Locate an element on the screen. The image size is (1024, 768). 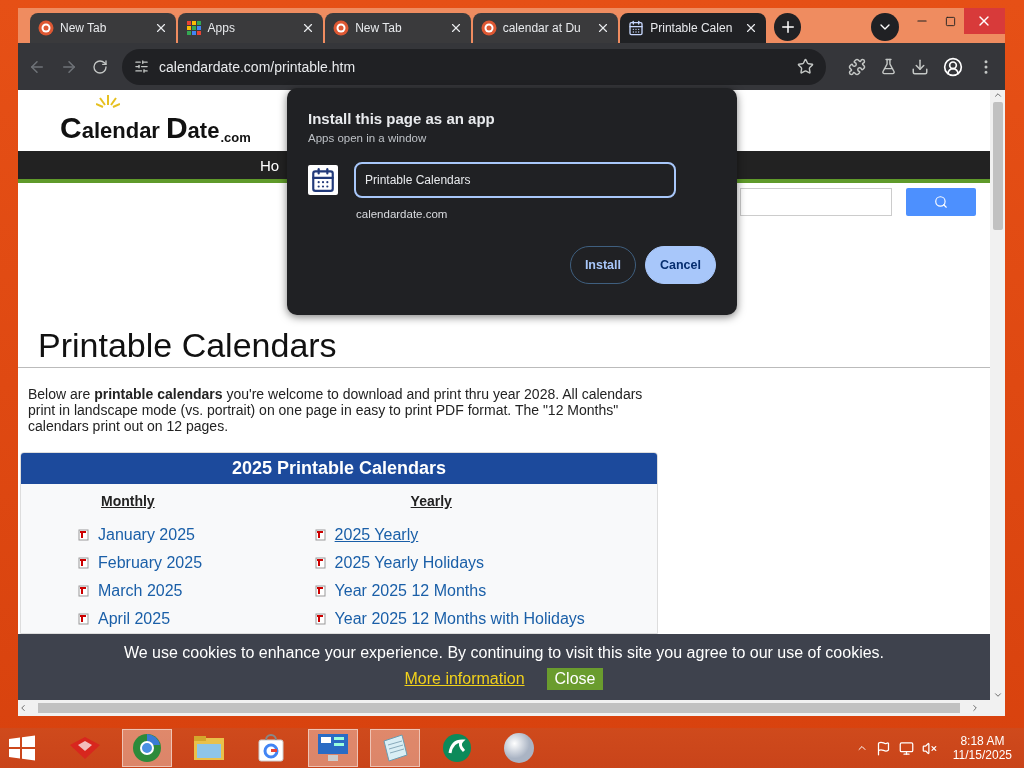
tab-title: Printable Calen is located at coordinates (692, 28).